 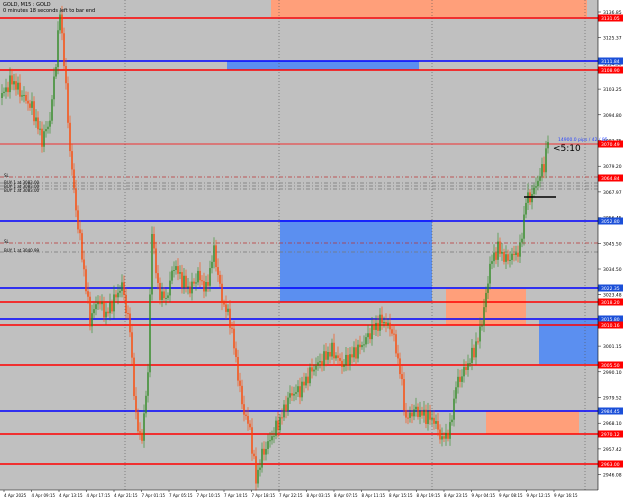 What do you see at coordinates (429, 8) in the screenshot?
I see `supply-zone` at bounding box center [429, 8].